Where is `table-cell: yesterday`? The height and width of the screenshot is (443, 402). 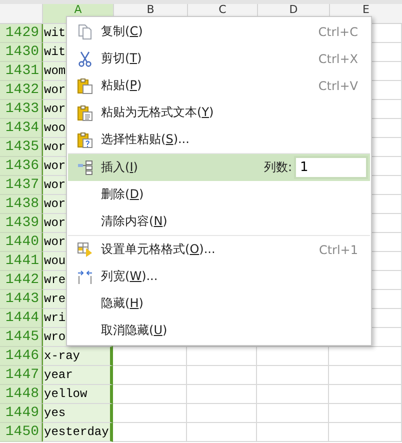 table-cell: yesterday is located at coordinates (77, 432).